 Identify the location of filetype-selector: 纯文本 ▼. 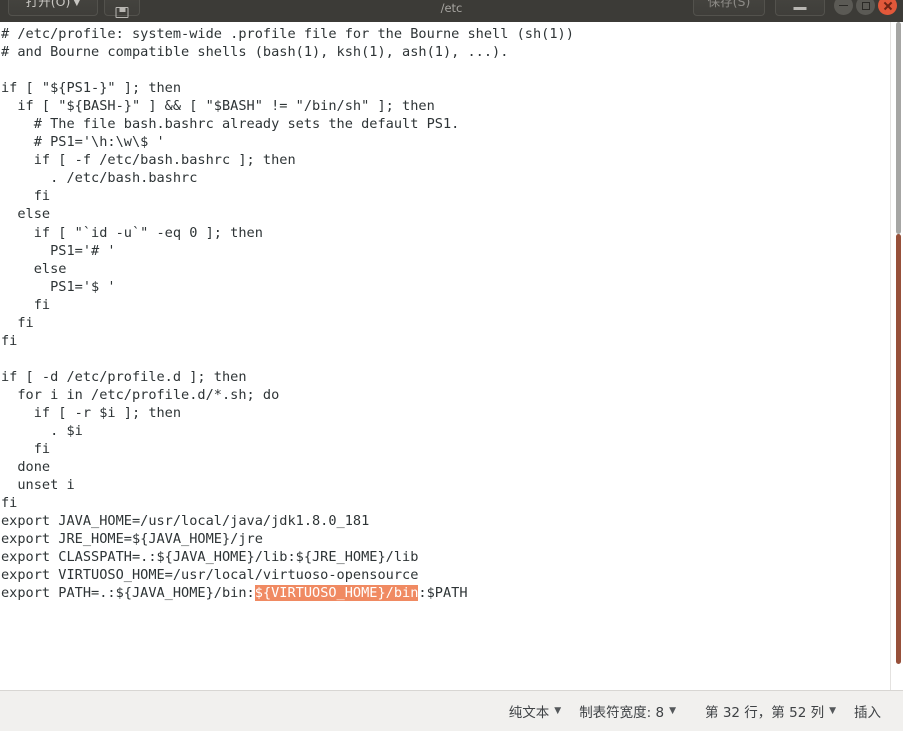
(535, 711).